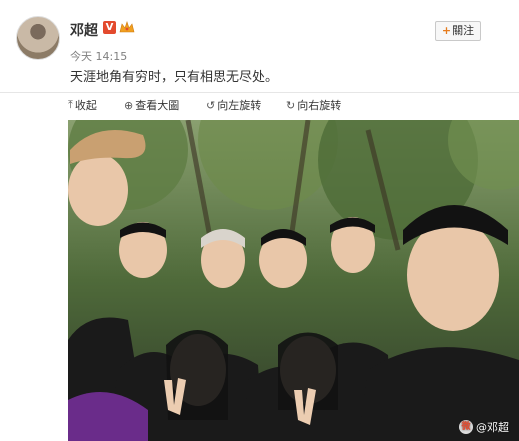 This screenshot has width=519, height=441. Describe the element at coordinates (291, 105) in the screenshot. I see `rotate-right-icon: ↻` at that location.